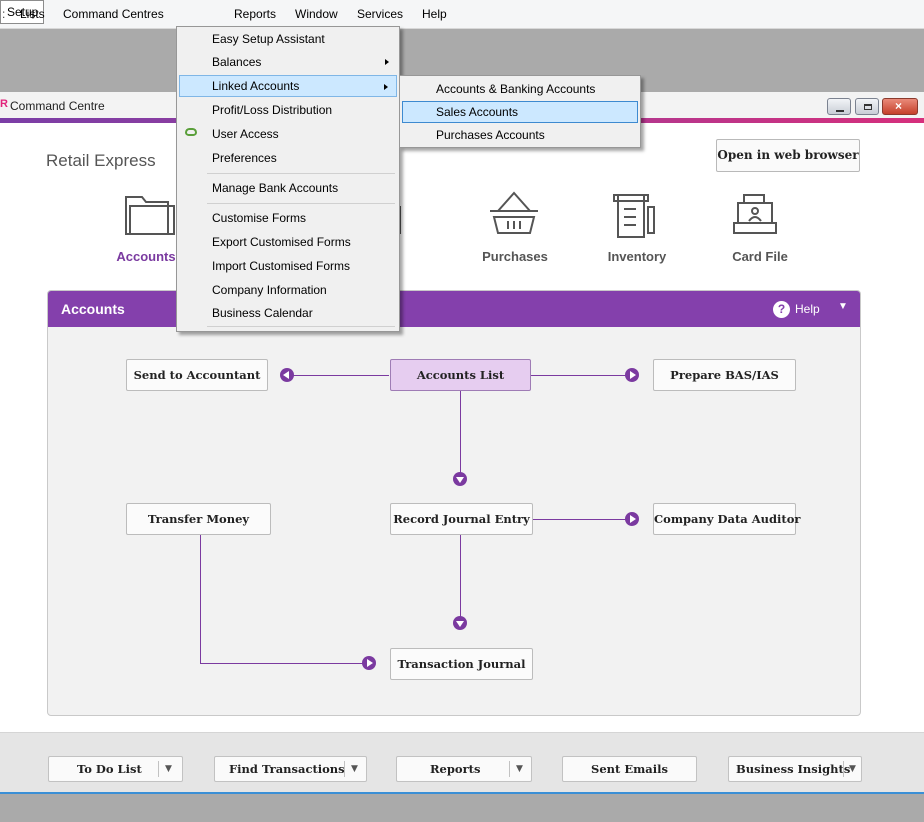 Image resolution: width=924 pixels, height=822 pixels. What do you see at coordinates (316, 14) in the screenshot?
I see `menu-window: Window` at bounding box center [316, 14].